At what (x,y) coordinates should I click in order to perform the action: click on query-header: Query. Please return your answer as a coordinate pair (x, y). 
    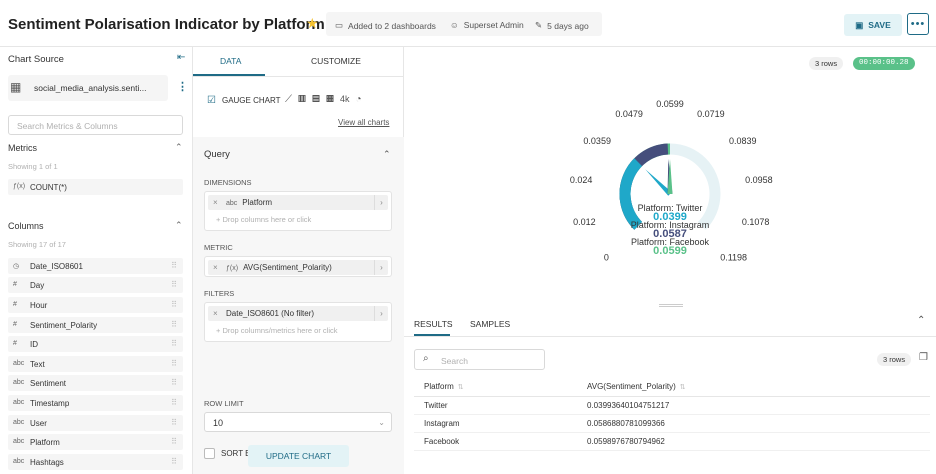
    Looking at the image, I should click on (217, 154).